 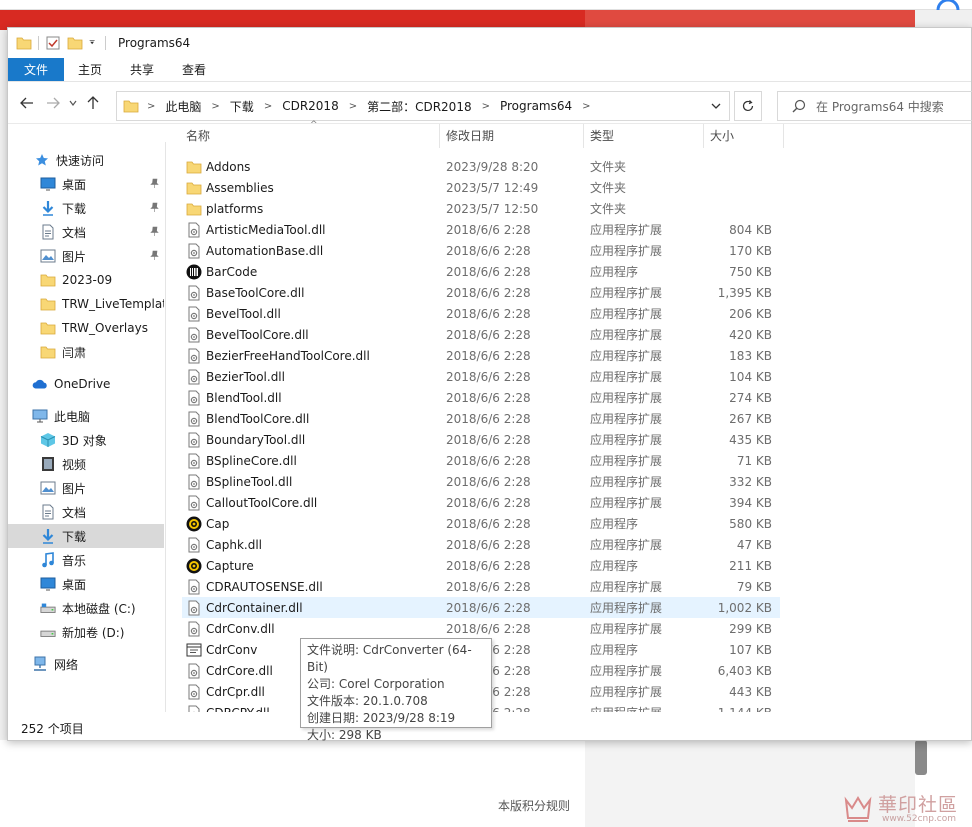 What do you see at coordinates (874, 106) in the screenshot?
I see `search-input: 在 Programs64 中搜索` at bounding box center [874, 106].